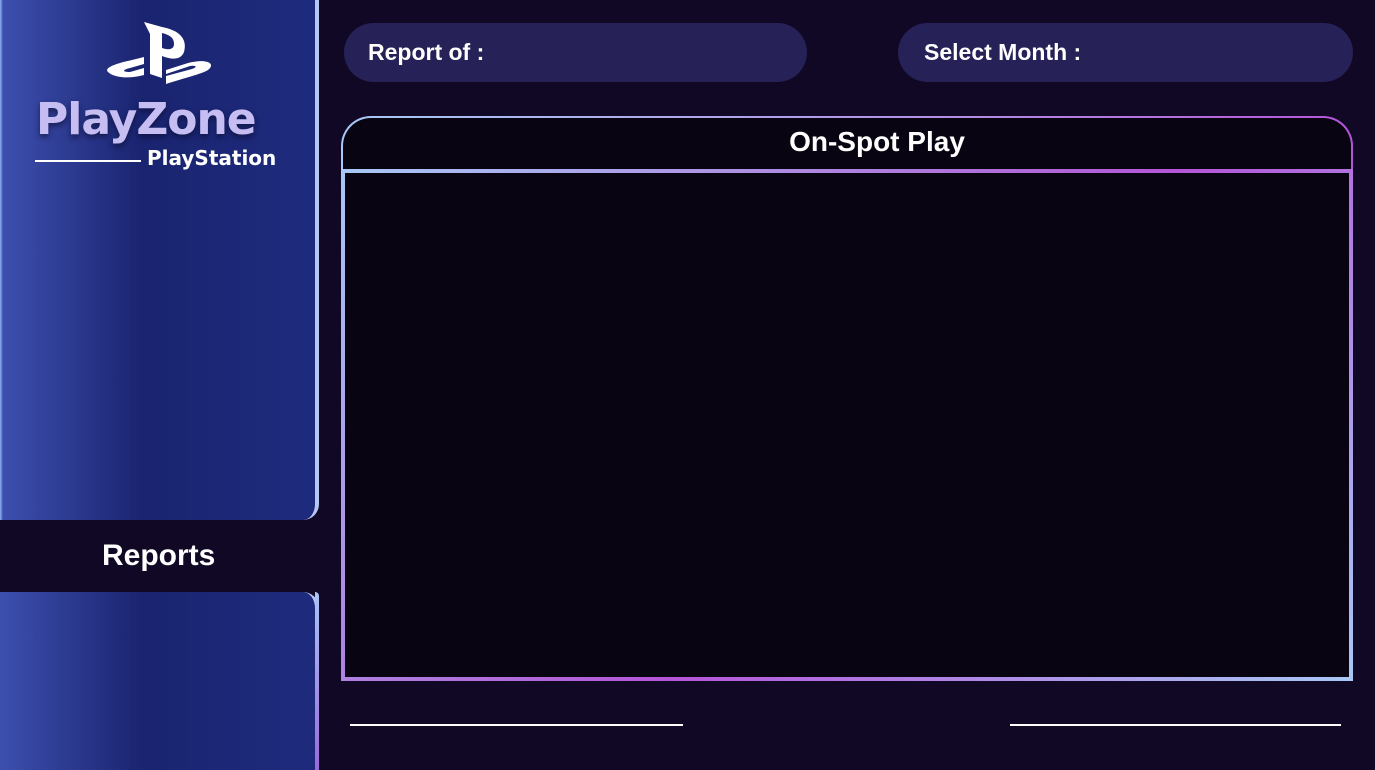 This screenshot has height=770, width=1375. Describe the element at coordinates (877, 141) in the screenshot. I see `panel-title: On-Spot Play` at that location.